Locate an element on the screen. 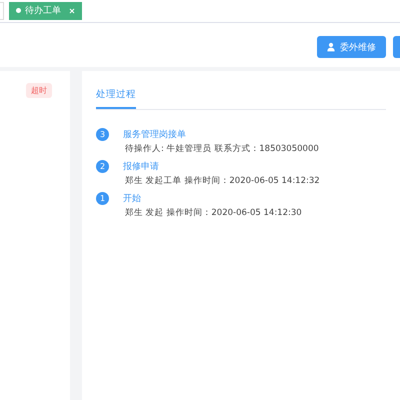 The height and width of the screenshot is (400, 400). step-detail: 郑生 发起工单 操作时间：2020-06-05 14:12:32 is located at coordinates (222, 181).